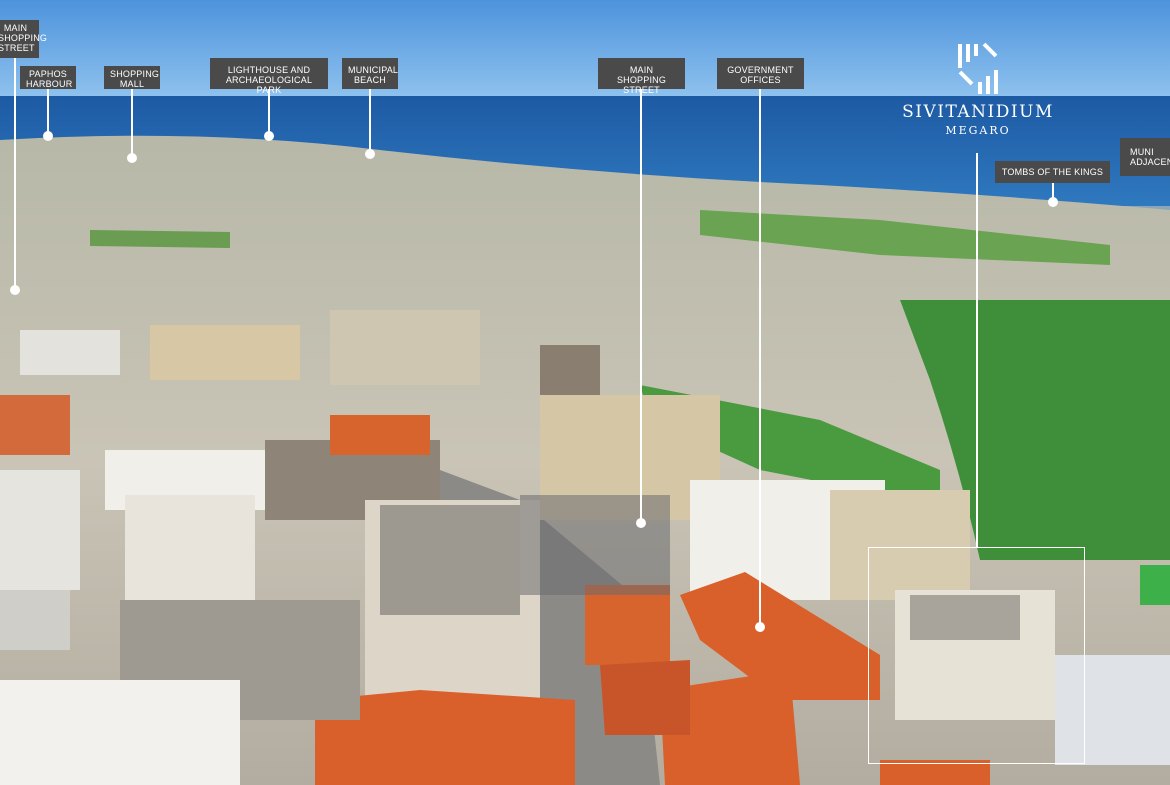 This screenshot has height=785, width=1170. What do you see at coordinates (370, 73) in the screenshot?
I see `label-municipal-beach: MUNICIPAL BEACH` at bounding box center [370, 73].